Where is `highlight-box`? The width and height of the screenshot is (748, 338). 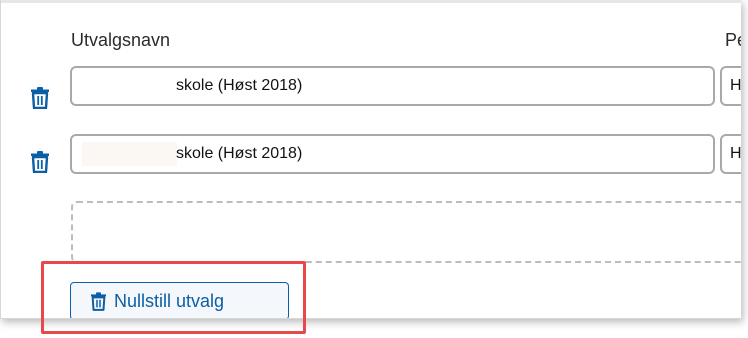 highlight-box is located at coordinates (173, 297).